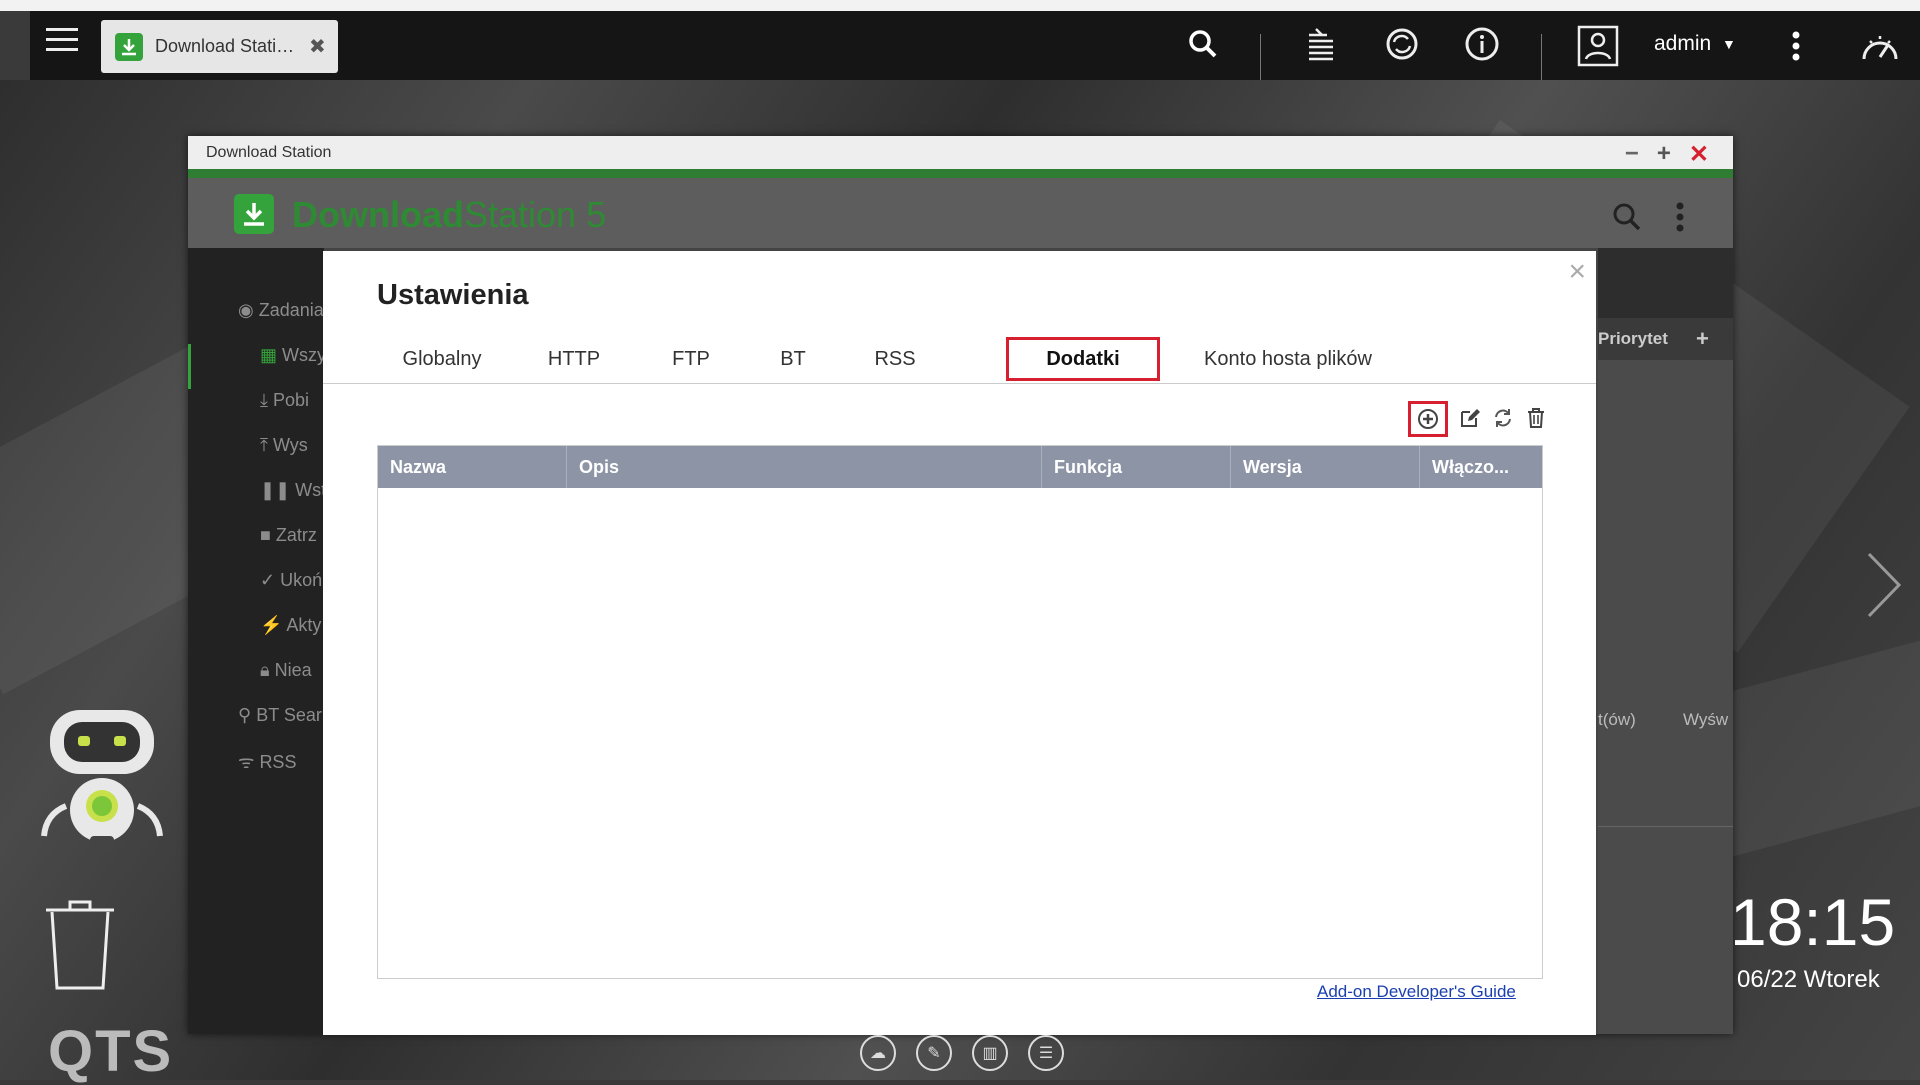  What do you see at coordinates (960, 213) in the screenshot?
I see `app-header: DownloadStation 5` at bounding box center [960, 213].